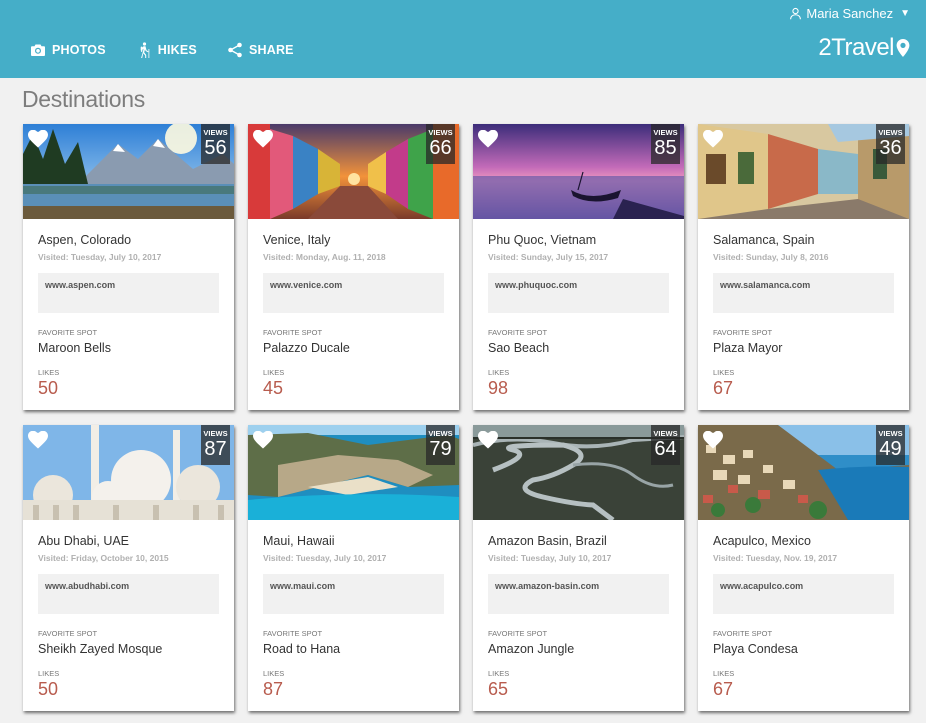  I want to click on favorite-spot: Sheikh Zayed Mosque, so click(100, 649).